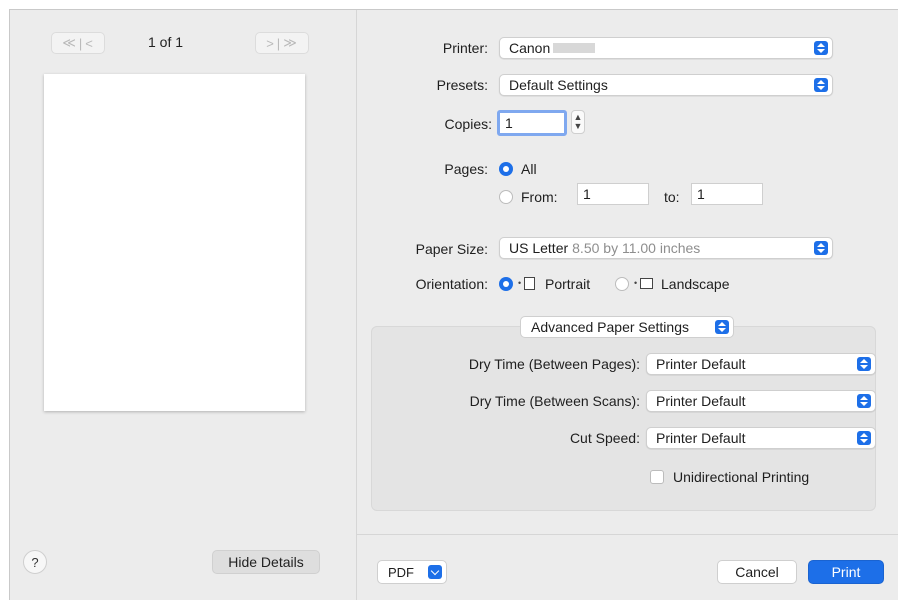 The width and height of the screenshot is (898, 600). I want to click on advanced-section-label: Advanced Paper Settings, so click(610, 327).